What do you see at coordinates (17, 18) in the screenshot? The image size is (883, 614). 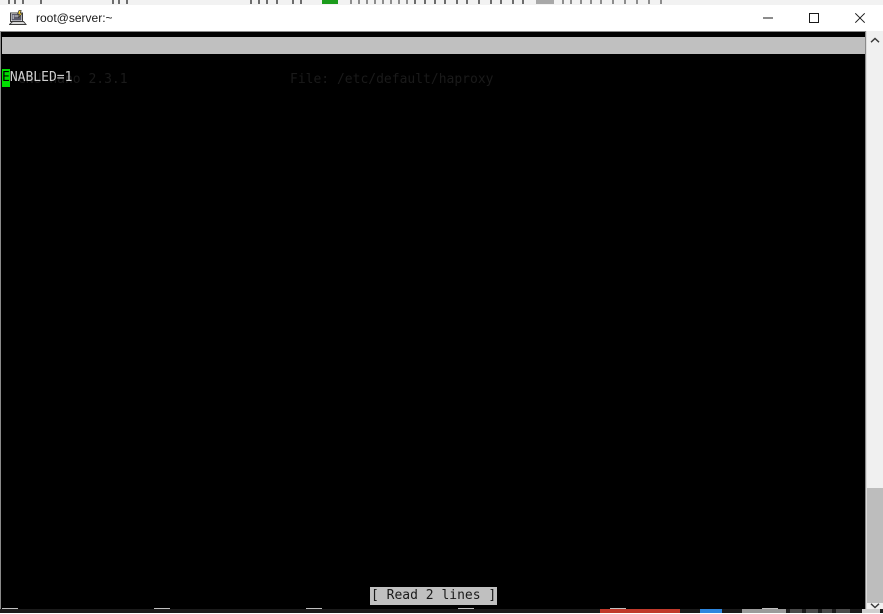 I see `putty-terminal-icon` at bounding box center [17, 18].